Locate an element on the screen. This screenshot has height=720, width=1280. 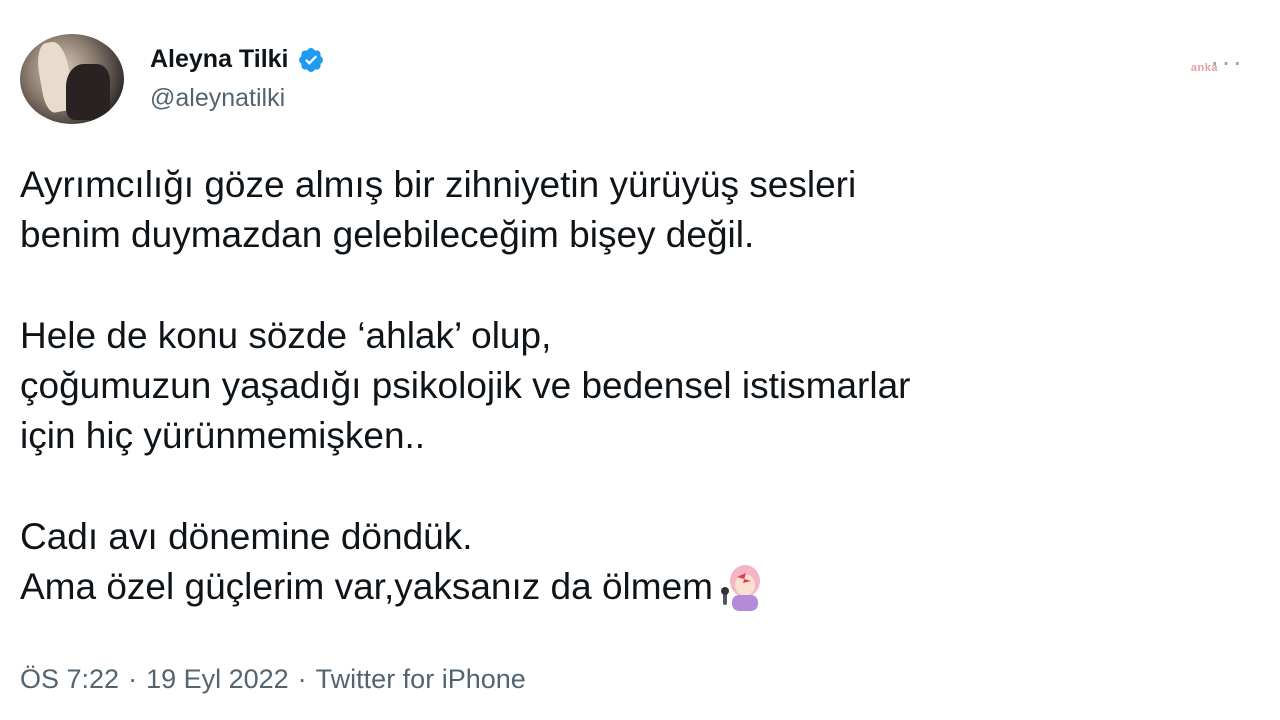
display-name: Aleyna Tilki is located at coordinates (219, 59).